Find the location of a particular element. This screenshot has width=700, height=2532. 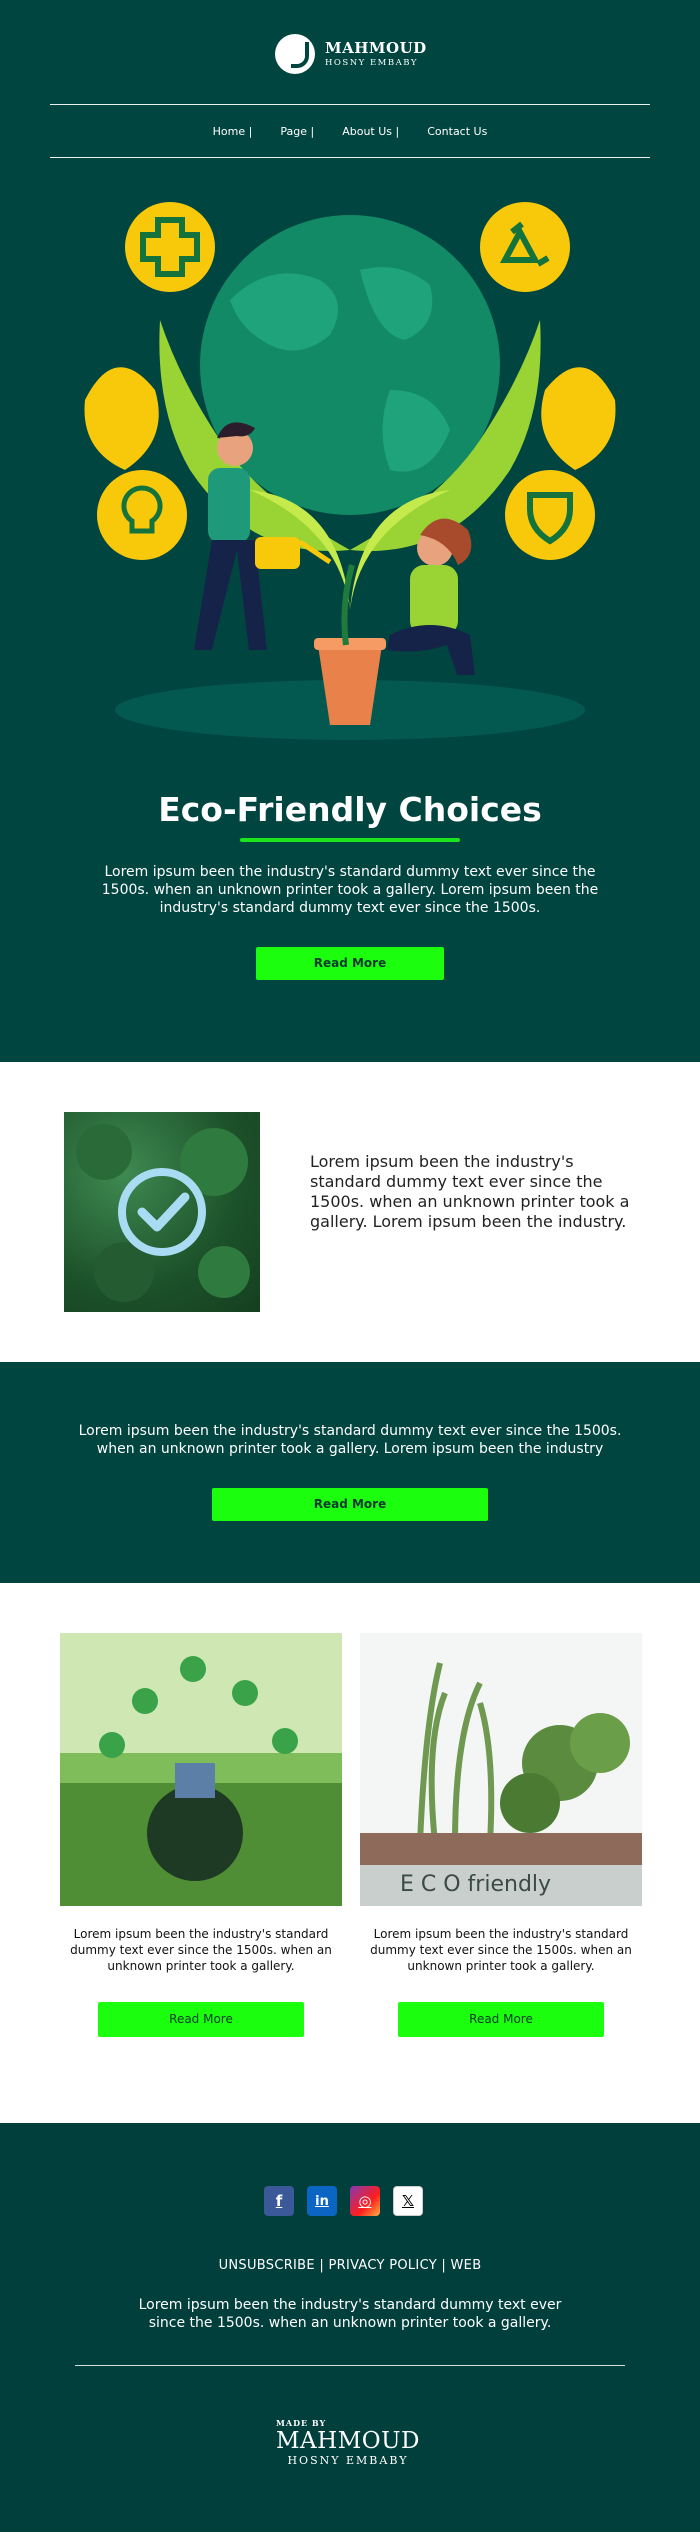

social-links: f in ◎ 𝕏 is located at coordinates (343, 2201).